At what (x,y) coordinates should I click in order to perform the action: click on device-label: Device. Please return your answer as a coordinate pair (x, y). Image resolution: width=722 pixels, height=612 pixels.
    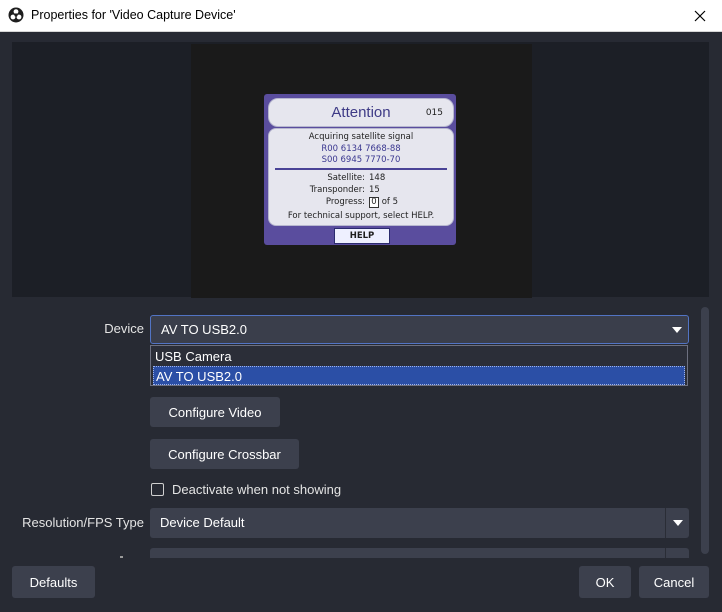
    Looking at the image, I should click on (124, 328).